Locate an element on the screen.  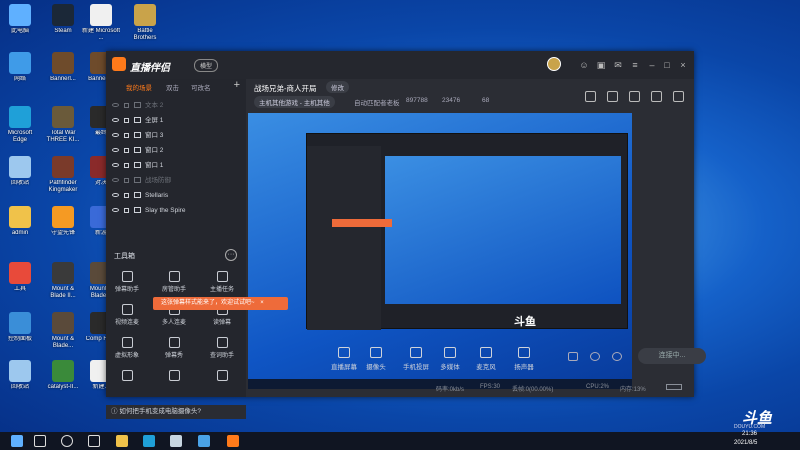
layout-icon is located at coordinates (590, 96).